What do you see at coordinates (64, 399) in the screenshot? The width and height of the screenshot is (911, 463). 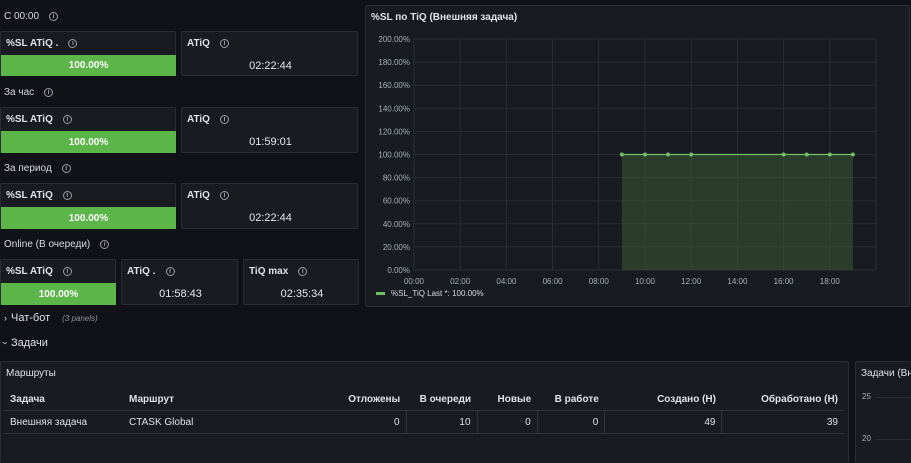 I see `column-header: Задача` at bounding box center [64, 399].